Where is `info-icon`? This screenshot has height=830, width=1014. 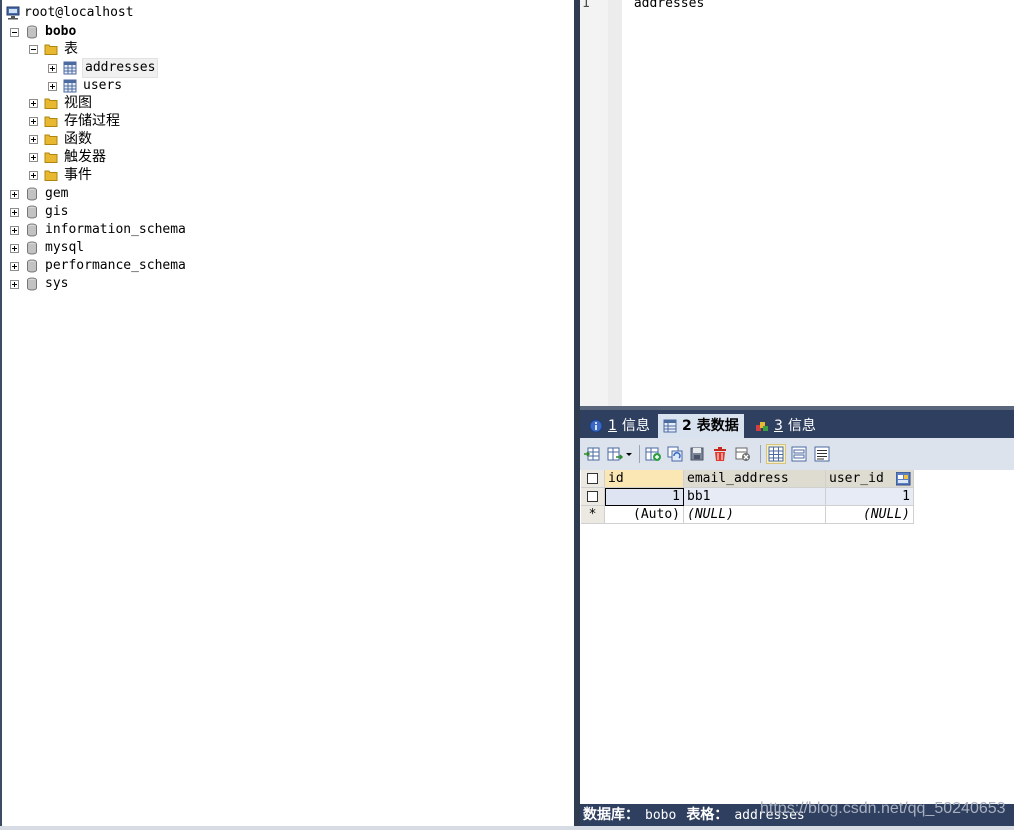 info-icon is located at coordinates (596, 426).